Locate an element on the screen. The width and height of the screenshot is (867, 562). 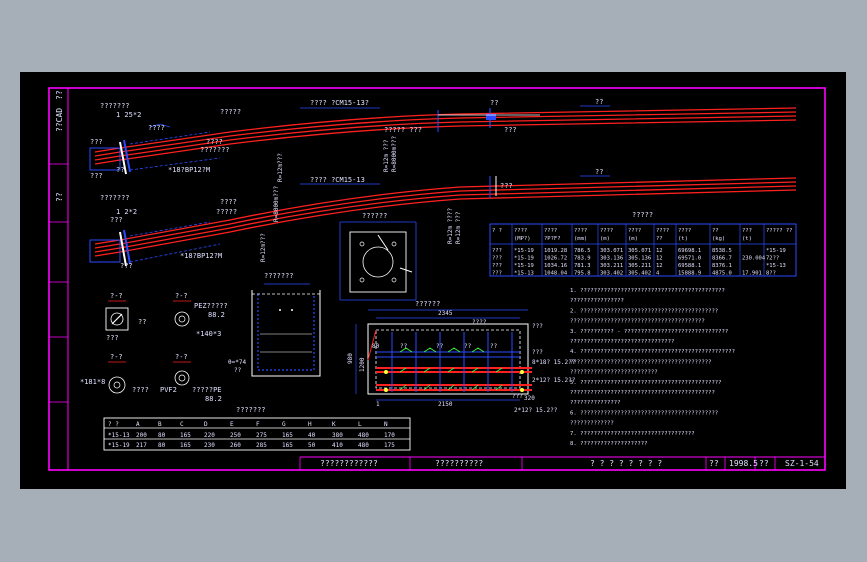
section-2-note-b: 88.2 is located at coordinates (216, 315).